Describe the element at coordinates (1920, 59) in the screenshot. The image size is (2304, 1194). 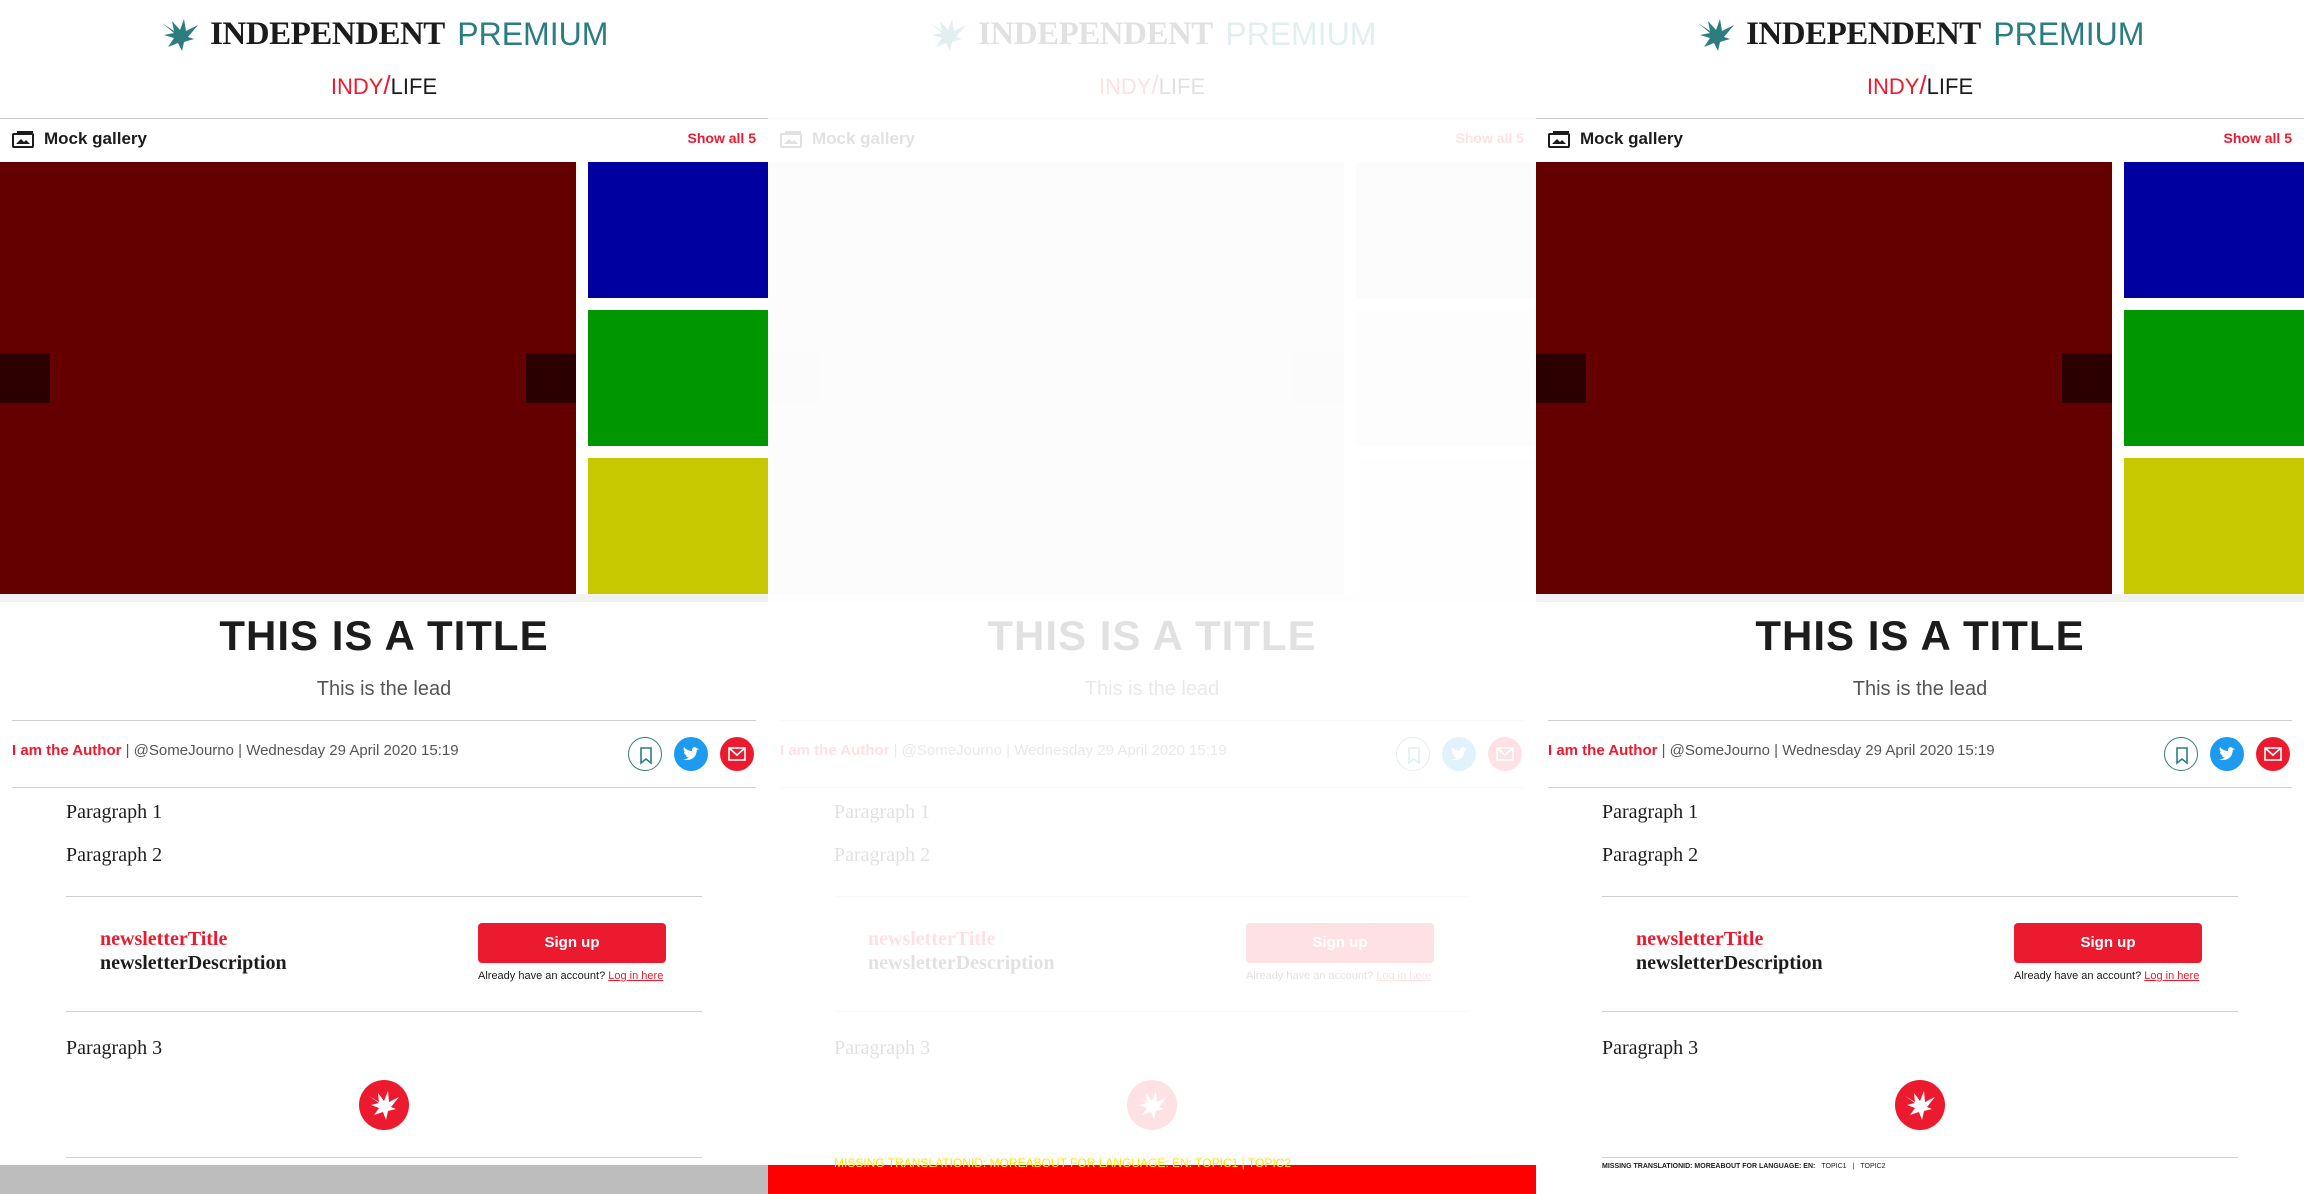
I see `site-header: INDEPENDENT PREMIUM INDY/LIFE` at that location.